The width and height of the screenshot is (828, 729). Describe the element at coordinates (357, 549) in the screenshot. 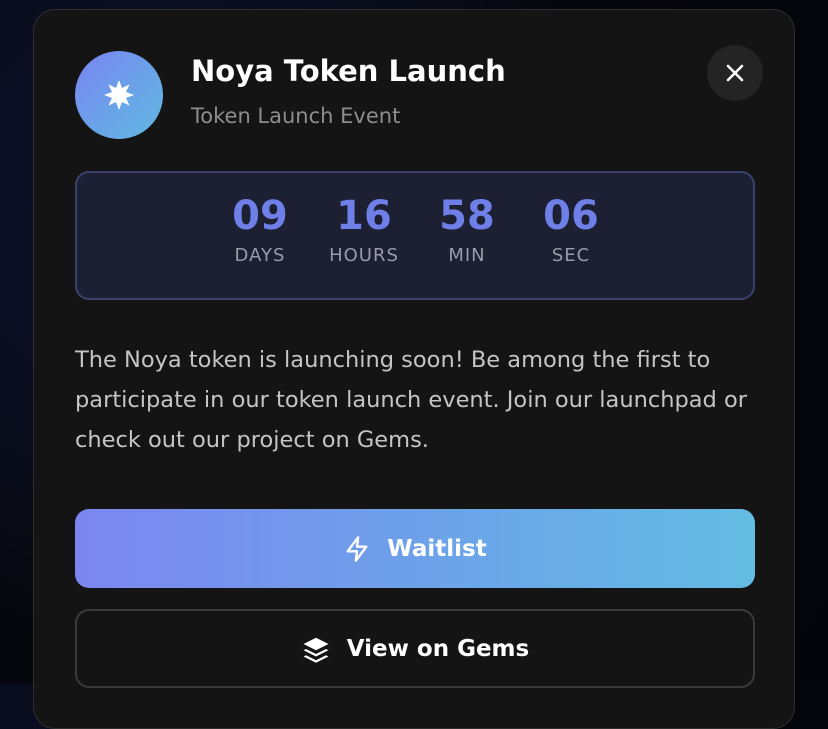

I see `lightning-icon` at that location.